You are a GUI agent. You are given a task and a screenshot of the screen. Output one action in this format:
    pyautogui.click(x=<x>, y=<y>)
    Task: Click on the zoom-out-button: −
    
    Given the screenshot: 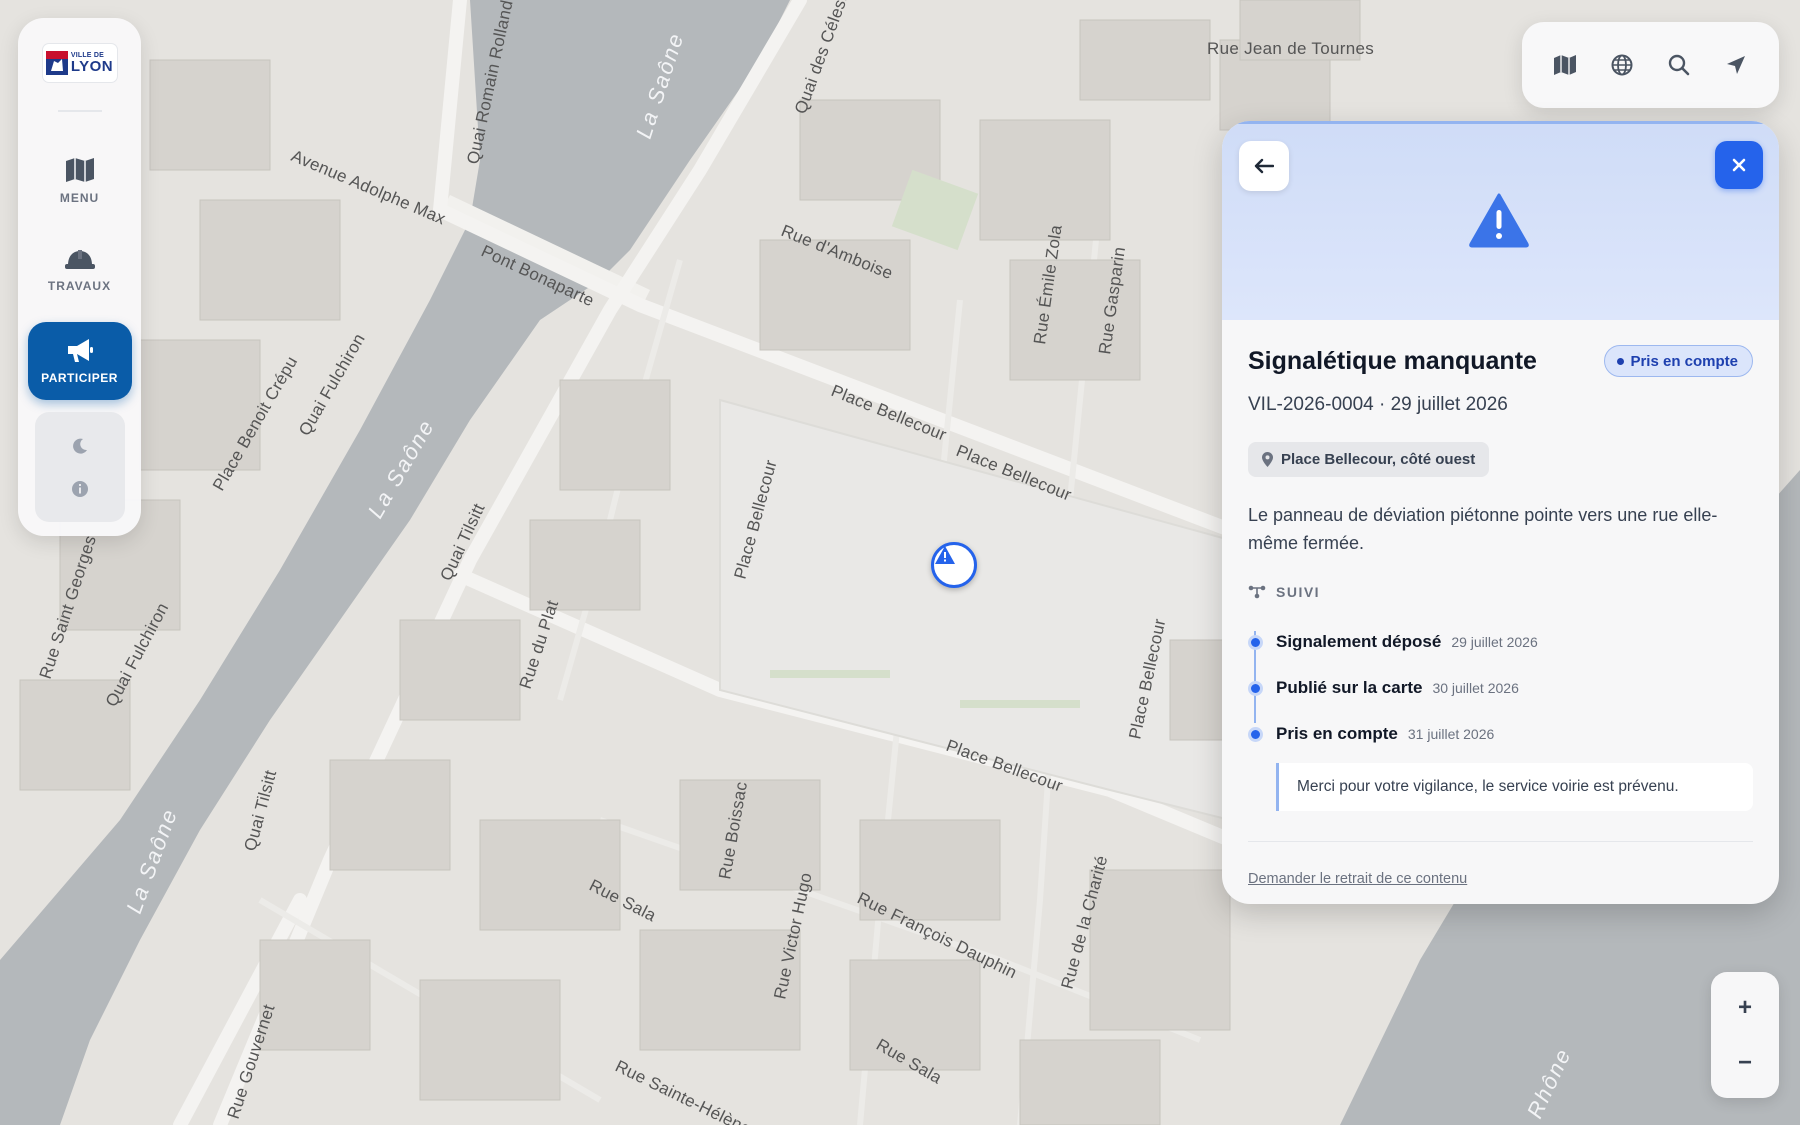 What is the action you would take?
    pyautogui.click(x=1745, y=1063)
    